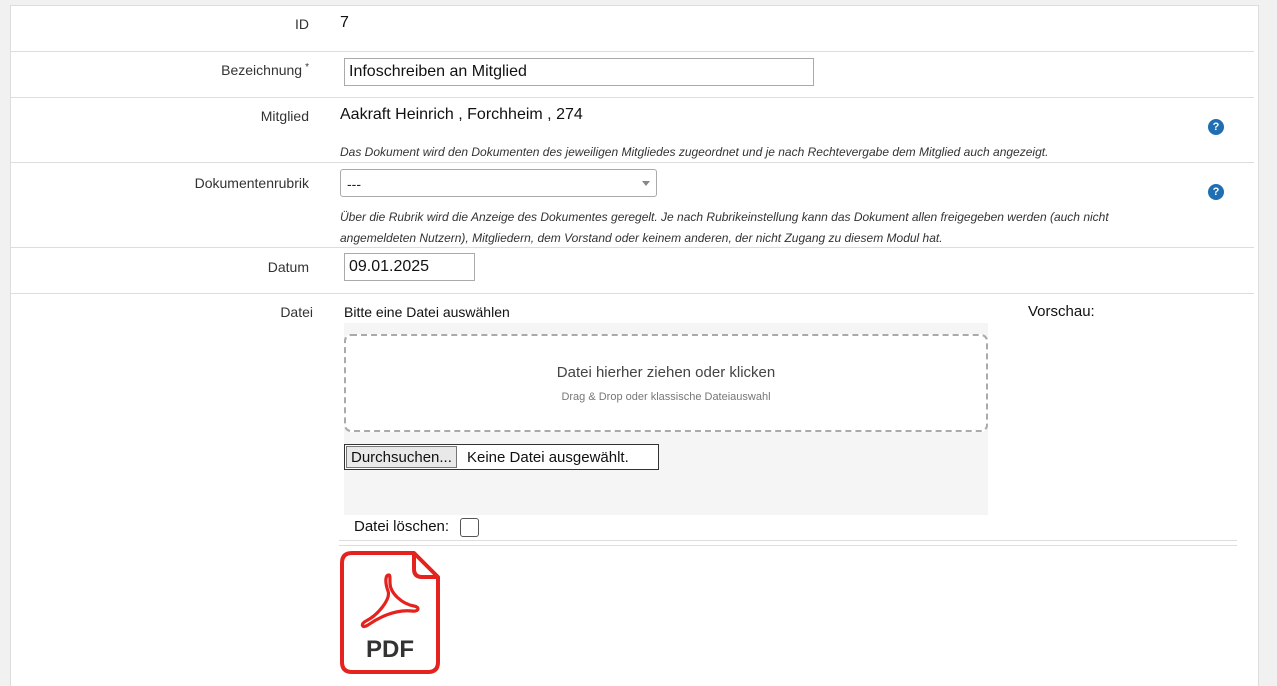 This screenshot has width=1277, height=686. Describe the element at coordinates (632, 29) in the screenshot. I see `row-id: ID 7` at that location.